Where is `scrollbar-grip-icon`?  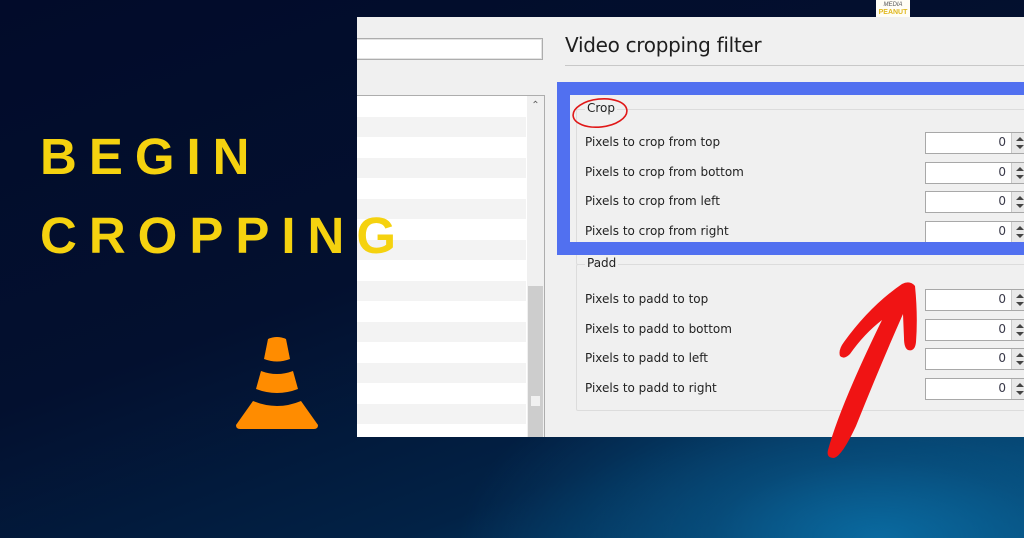
scrollbar-grip-icon is located at coordinates (535, 401).